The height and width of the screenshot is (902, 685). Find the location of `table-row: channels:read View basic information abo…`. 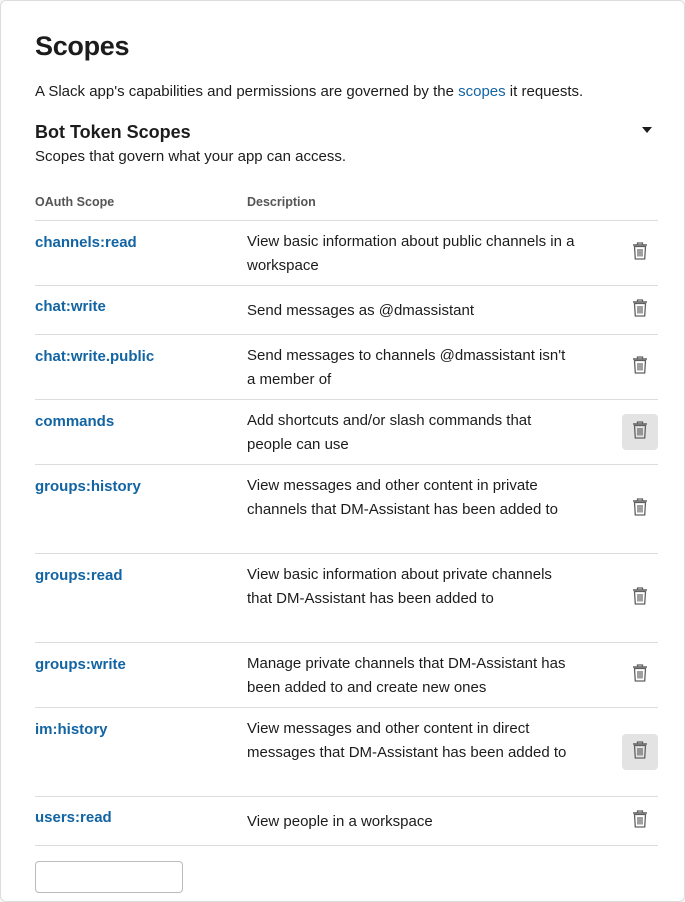

table-row: channels:read View basic information abo… is located at coordinates (346, 253).